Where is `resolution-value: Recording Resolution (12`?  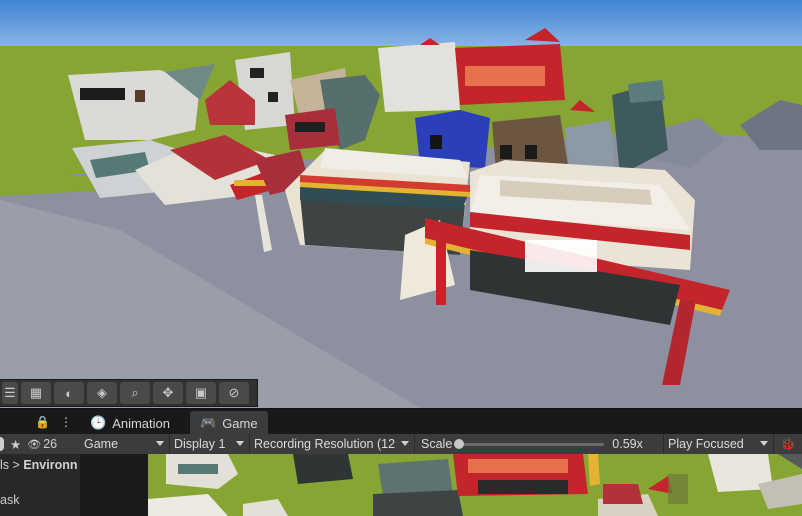 resolution-value: Recording Resolution (12 is located at coordinates (325, 444).